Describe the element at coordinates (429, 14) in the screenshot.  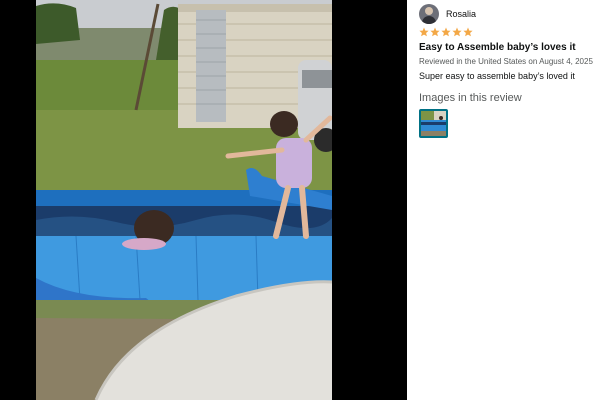
I see `user-avatar` at that location.